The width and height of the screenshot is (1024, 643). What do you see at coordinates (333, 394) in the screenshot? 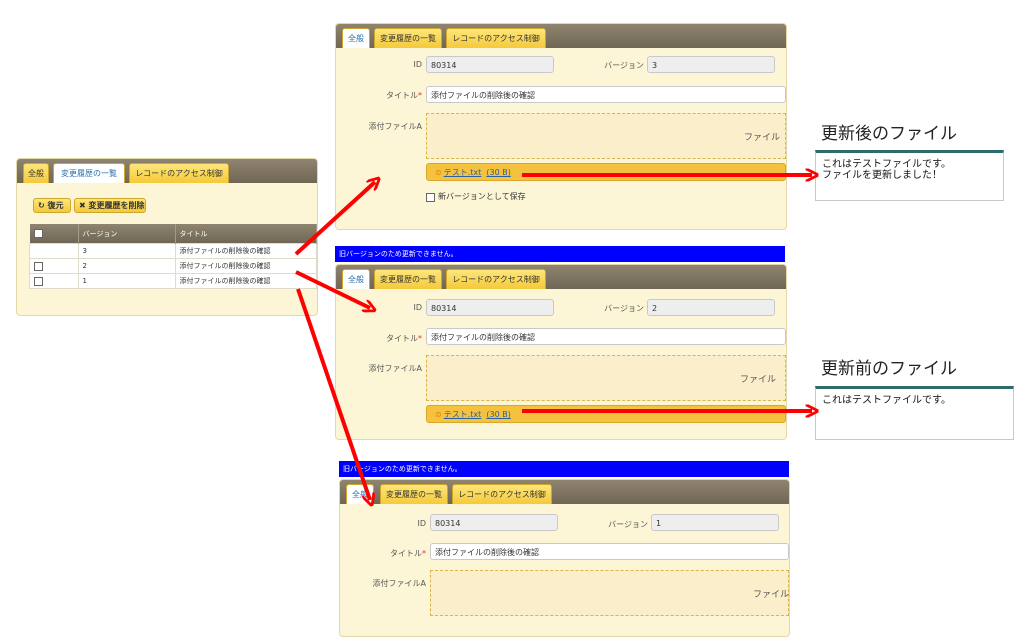
I see `arrow-v1-to-panel` at bounding box center [333, 394].